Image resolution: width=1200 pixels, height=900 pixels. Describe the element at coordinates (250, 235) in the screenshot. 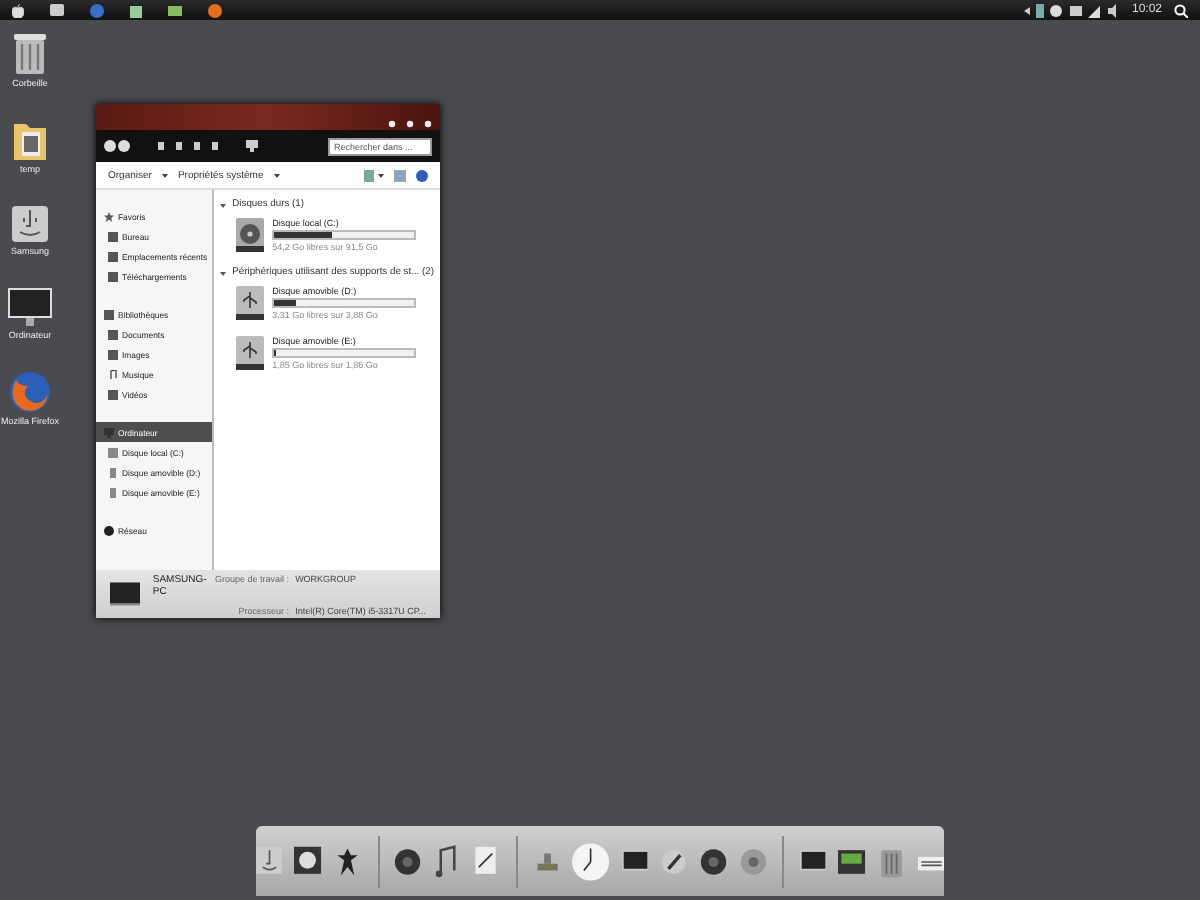

I see `hard-drive-icon` at that location.